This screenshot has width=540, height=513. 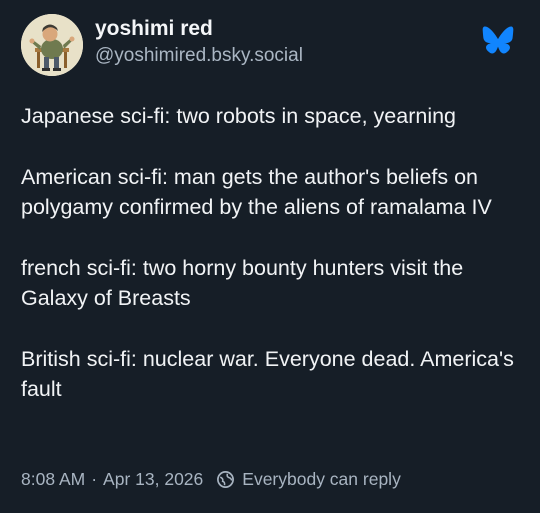 I want to click on post-header: yoshimi red @yoshimired.bsky.social, so click(x=270, y=46).